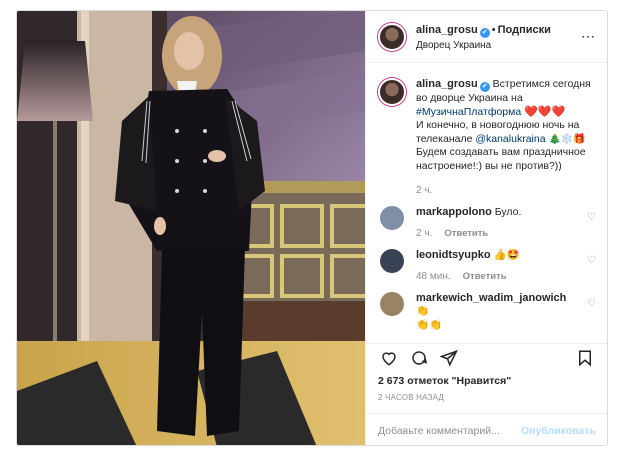 The width and height of the screenshot is (620, 454). Describe the element at coordinates (450, 430) in the screenshot. I see `comment-input` at that location.